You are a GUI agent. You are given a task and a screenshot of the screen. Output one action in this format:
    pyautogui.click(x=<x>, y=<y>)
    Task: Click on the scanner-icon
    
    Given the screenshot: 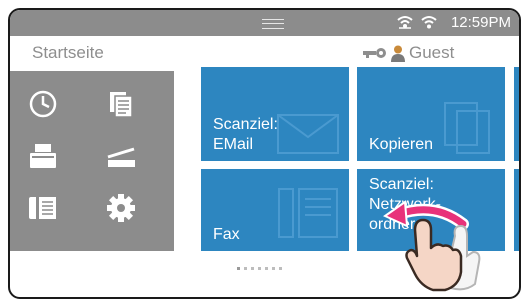 What is the action you would take?
    pyautogui.click(x=121, y=156)
    